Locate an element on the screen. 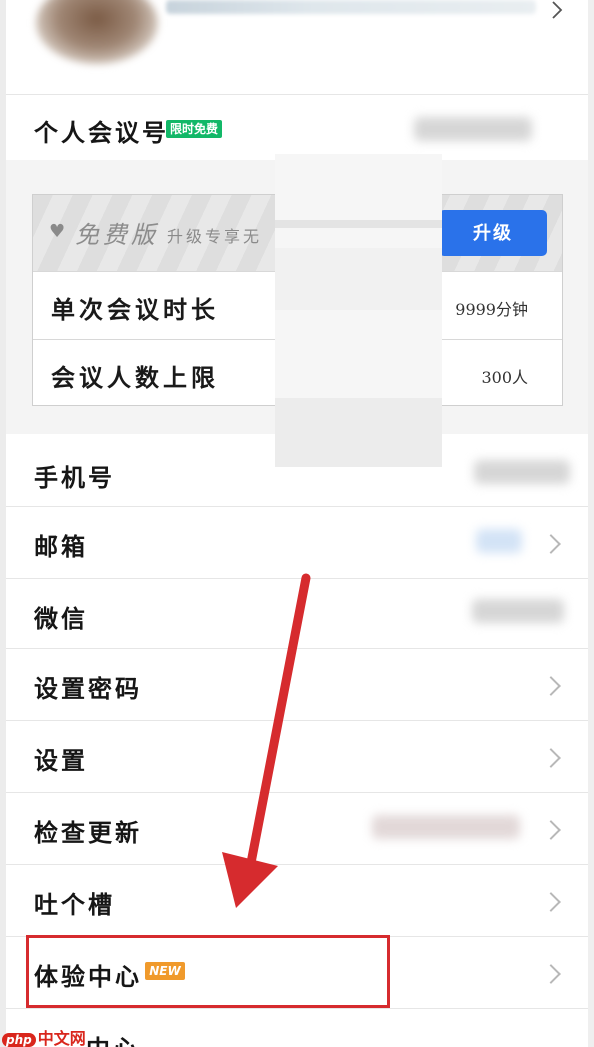 This screenshot has width=594, height=1047. avatar is located at coordinates (97, 32).